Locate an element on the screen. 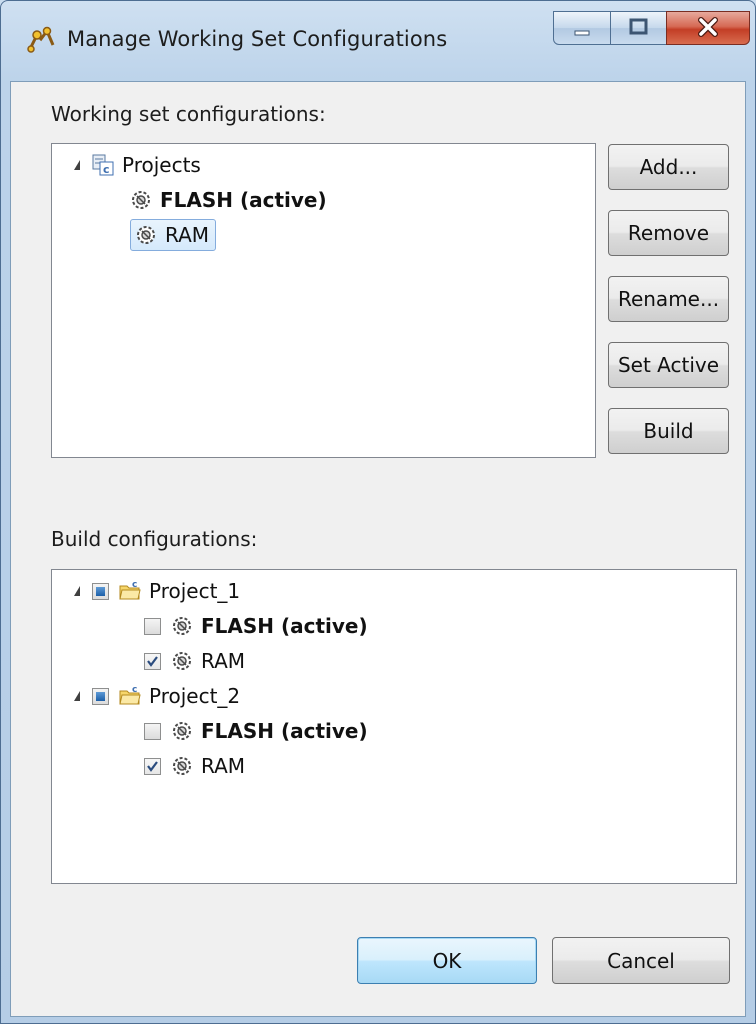 This screenshot has width=756, height=1024. build-button: Build is located at coordinates (668, 431).